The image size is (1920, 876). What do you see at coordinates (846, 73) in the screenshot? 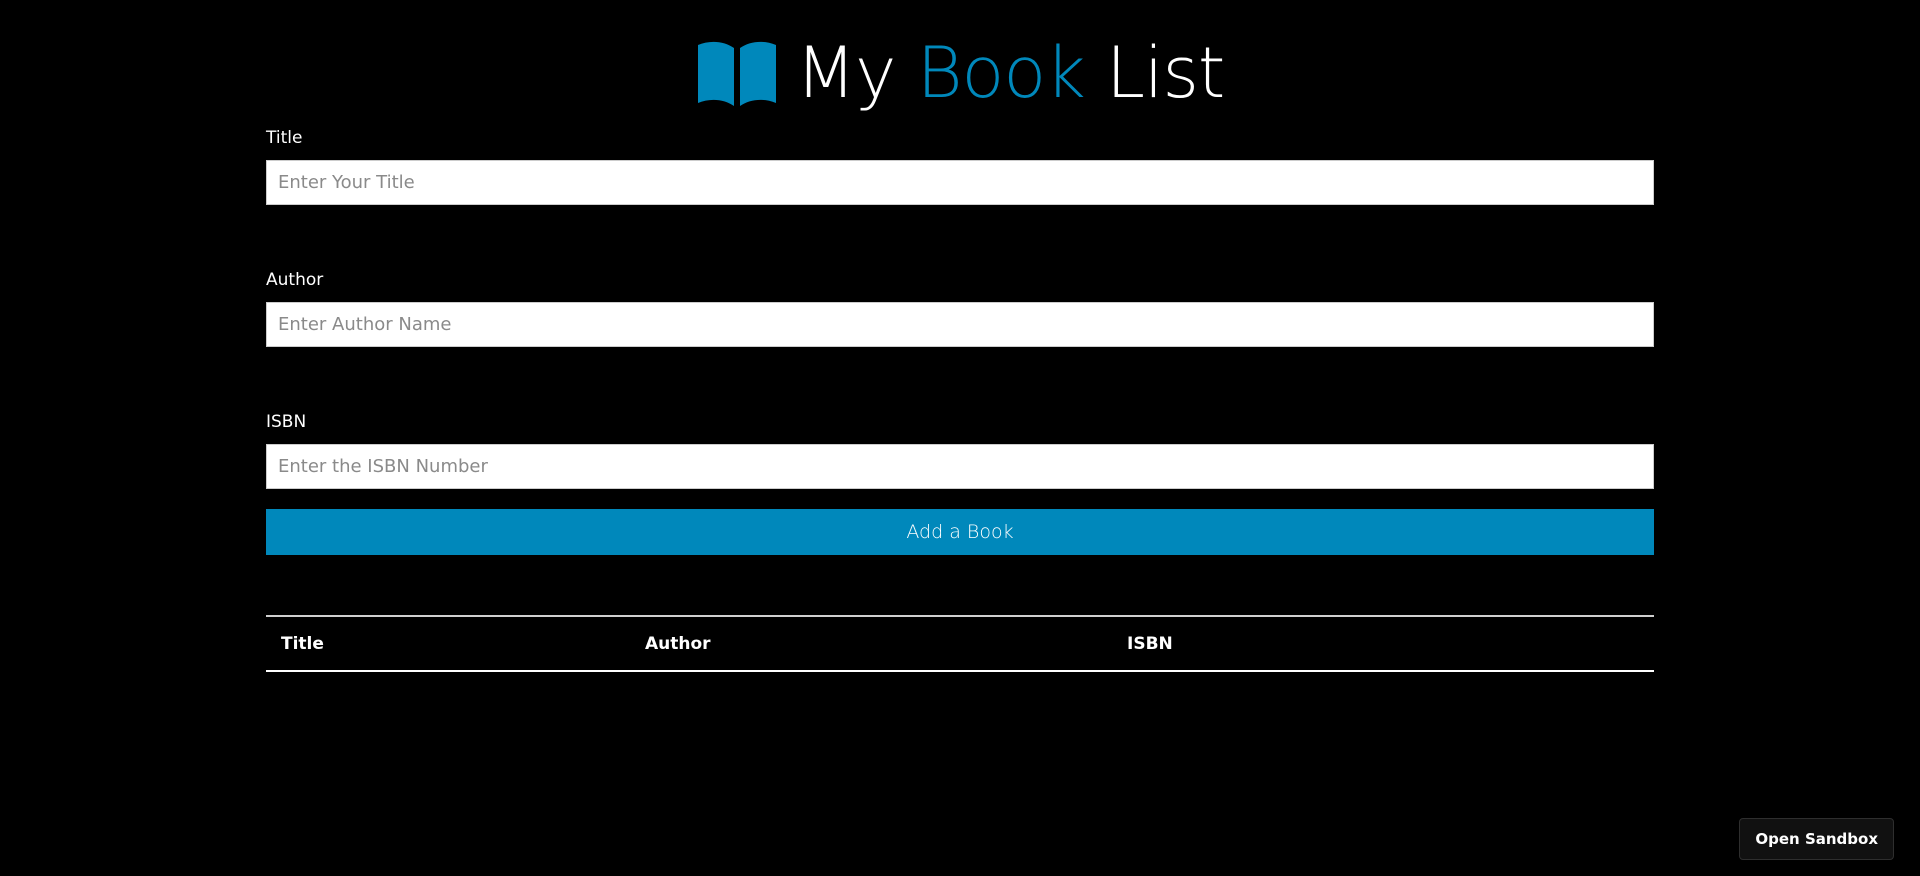
I see `title-my: My` at bounding box center [846, 73].